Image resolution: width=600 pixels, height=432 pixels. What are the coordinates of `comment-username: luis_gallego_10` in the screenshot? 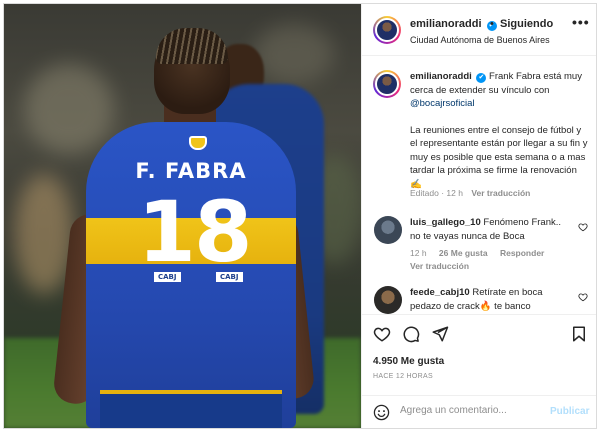 It's located at (445, 222).